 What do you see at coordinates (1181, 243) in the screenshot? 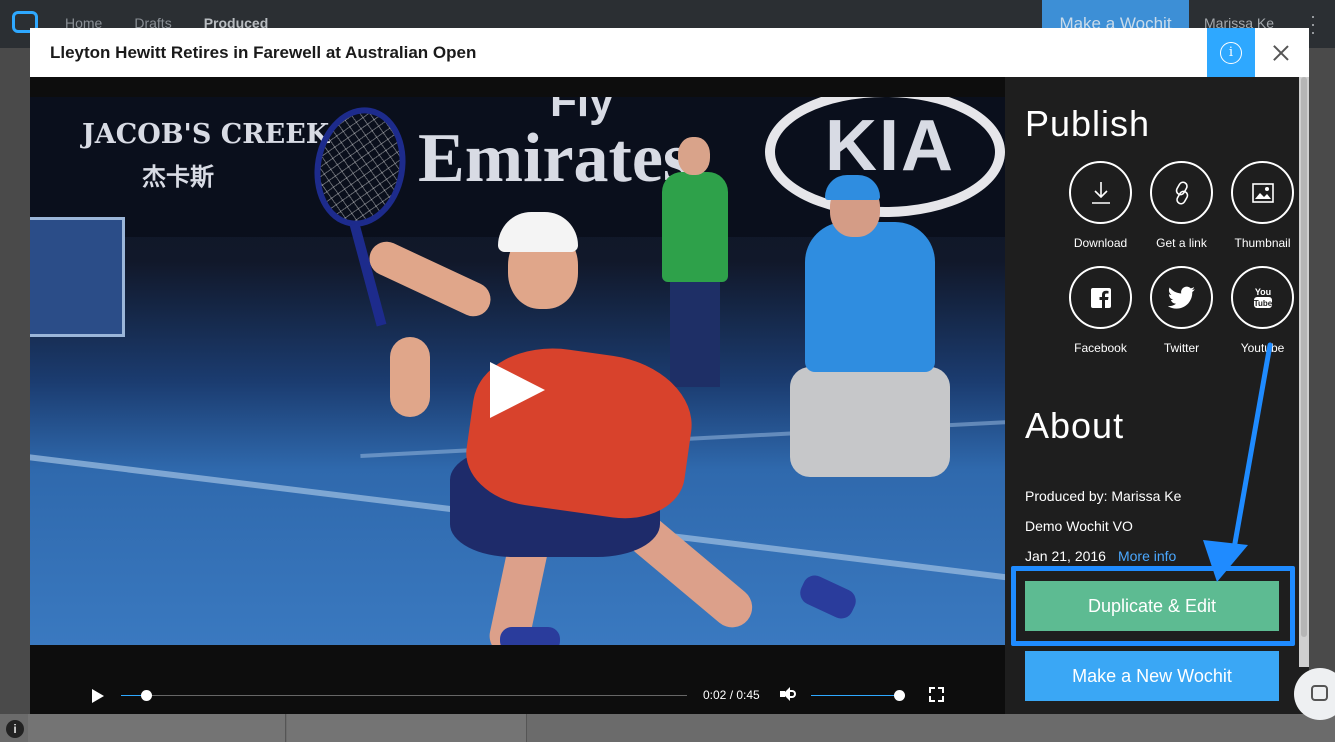
I see `publish-get-link-label: Get a link` at bounding box center [1181, 243].